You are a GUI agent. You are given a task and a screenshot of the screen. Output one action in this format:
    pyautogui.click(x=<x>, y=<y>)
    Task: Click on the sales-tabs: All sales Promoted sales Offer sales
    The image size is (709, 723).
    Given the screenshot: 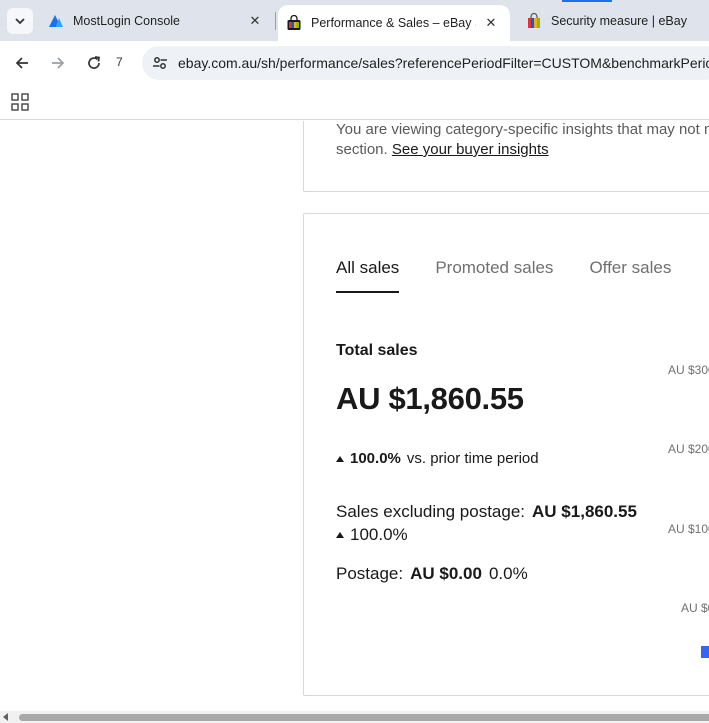 What is the action you would take?
    pyautogui.click(x=521, y=275)
    